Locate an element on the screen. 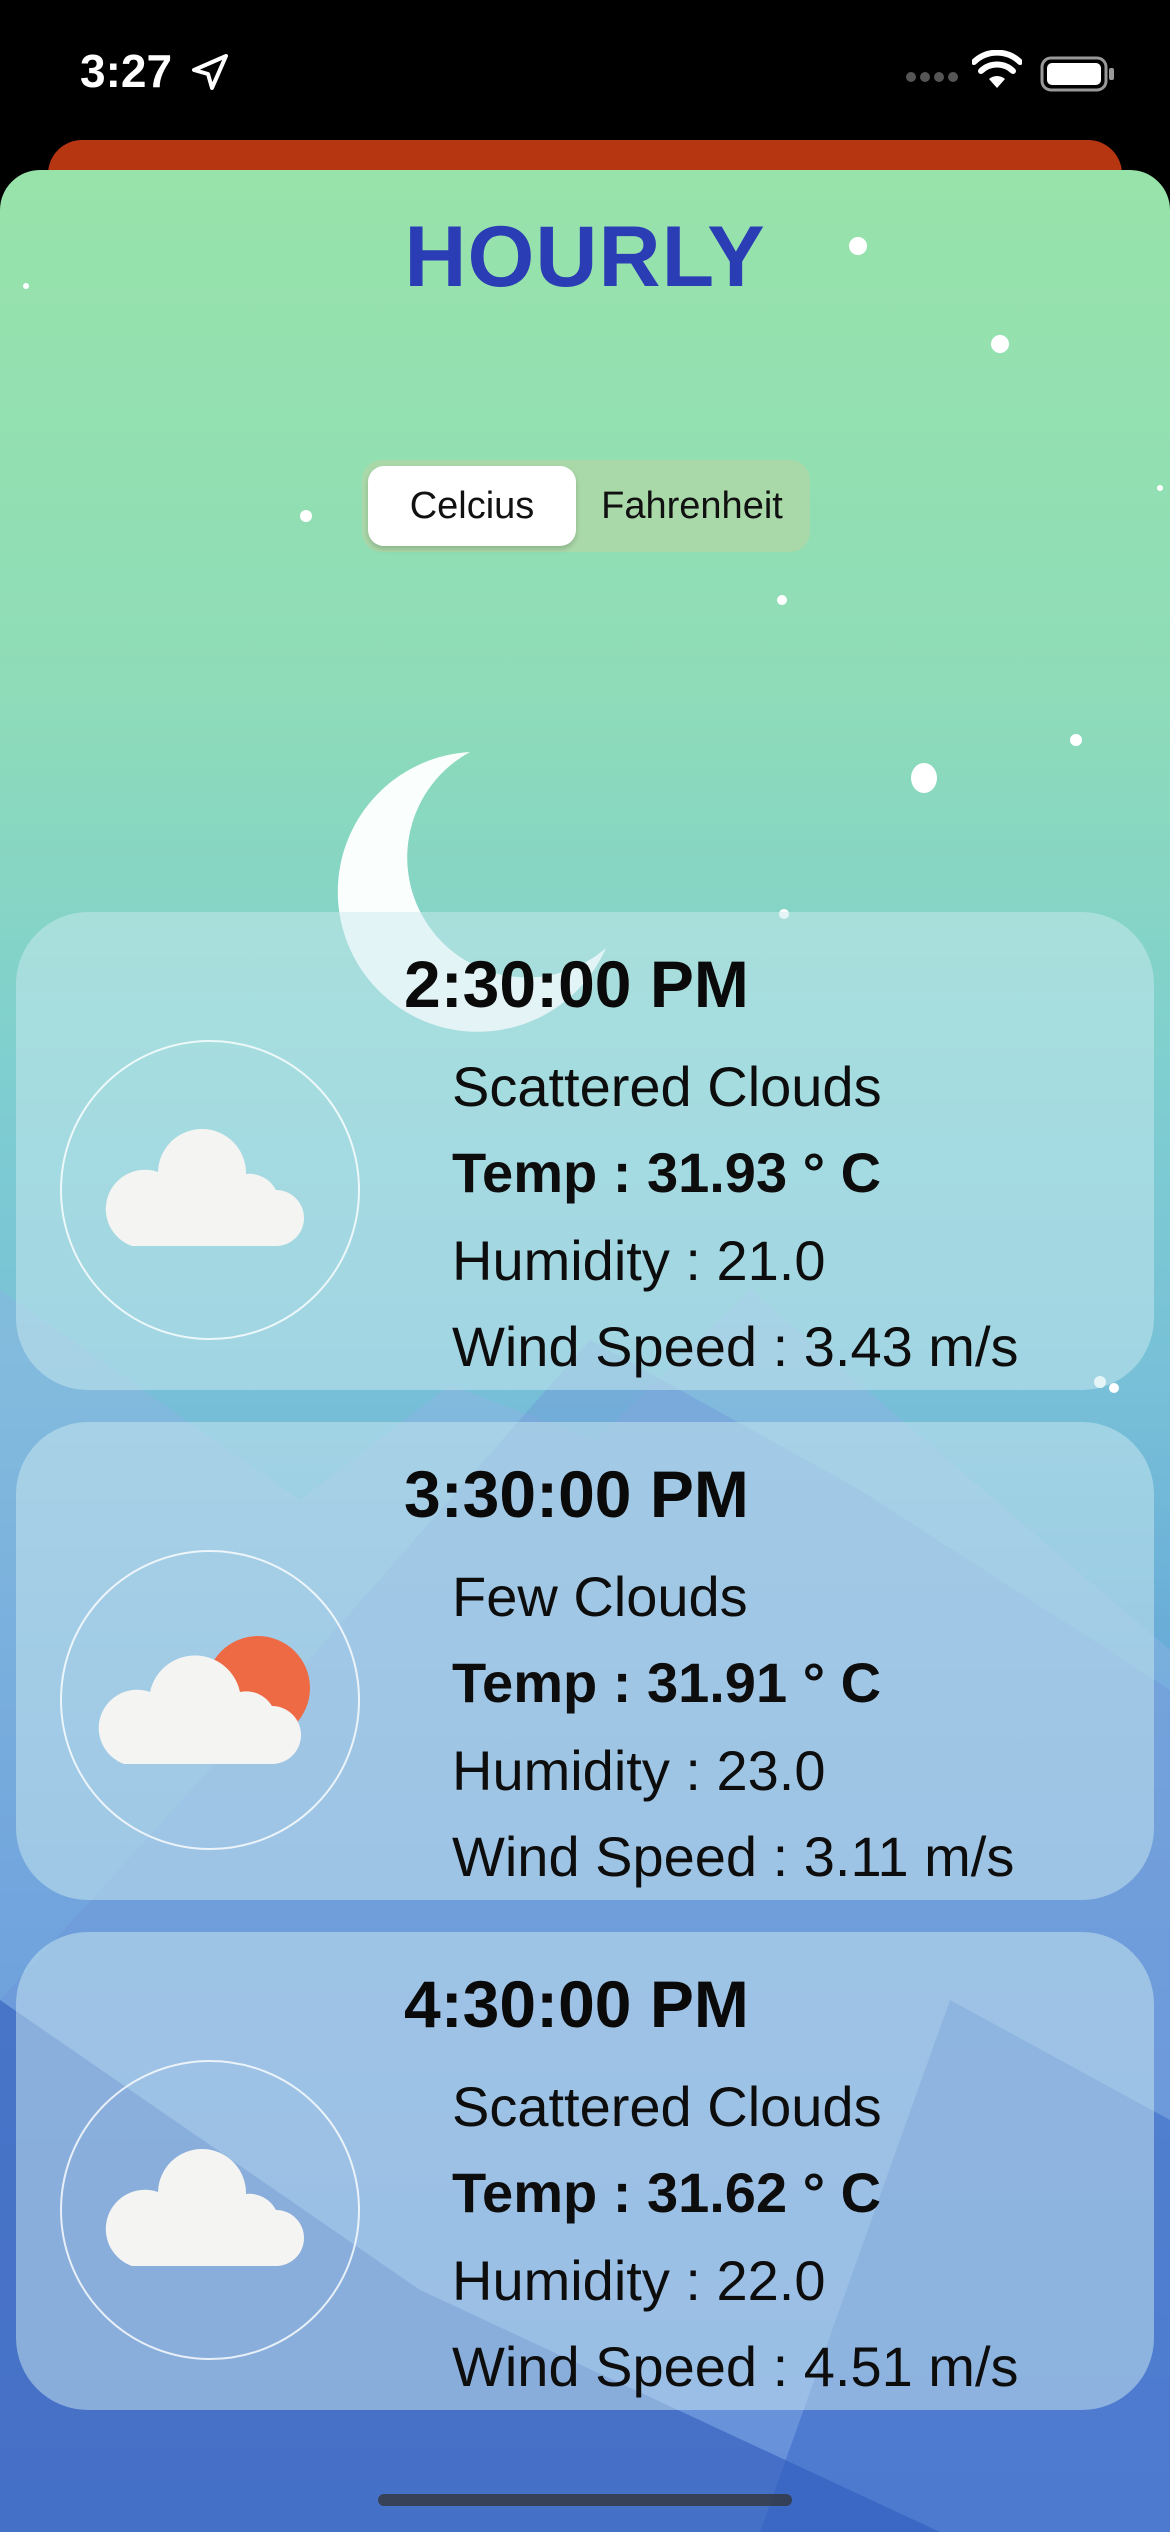 The height and width of the screenshot is (2532, 1170). wifi-icon is located at coordinates (997, 72).